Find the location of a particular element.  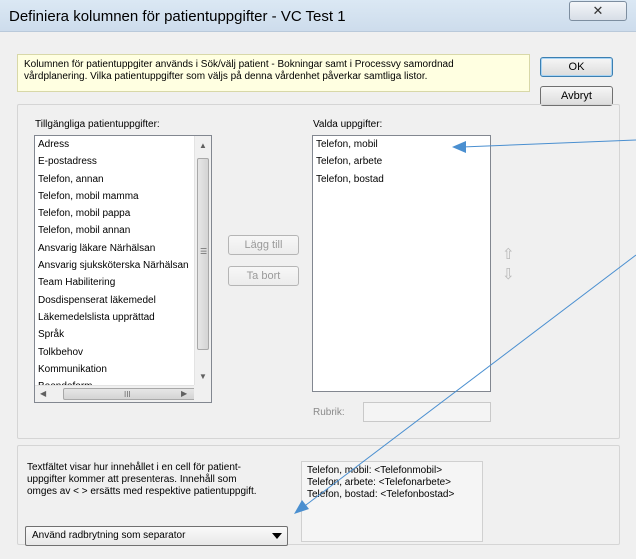

format-line-1: Telefon, mobil: <Telefonmobil> is located at coordinates (375, 470).